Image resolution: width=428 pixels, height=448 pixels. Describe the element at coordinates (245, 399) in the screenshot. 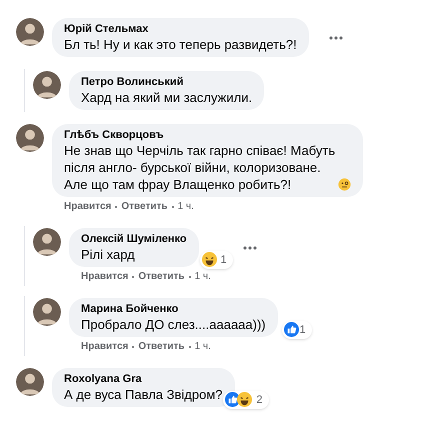

I see `reaction-pill: 2` at that location.